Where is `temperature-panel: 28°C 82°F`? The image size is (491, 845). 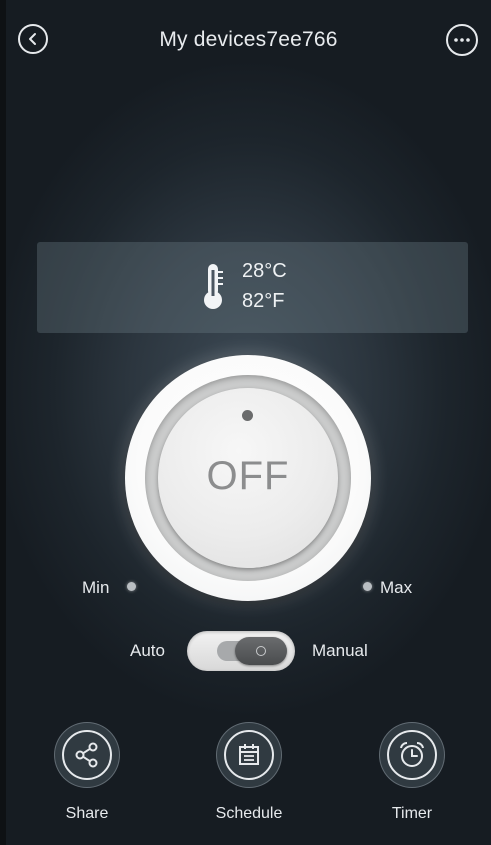 temperature-panel: 28°C 82°F is located at coordinates (252, 287).